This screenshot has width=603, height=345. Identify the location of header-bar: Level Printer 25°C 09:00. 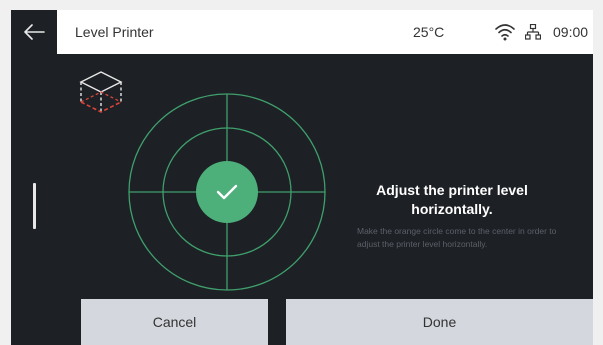
(325, 32).